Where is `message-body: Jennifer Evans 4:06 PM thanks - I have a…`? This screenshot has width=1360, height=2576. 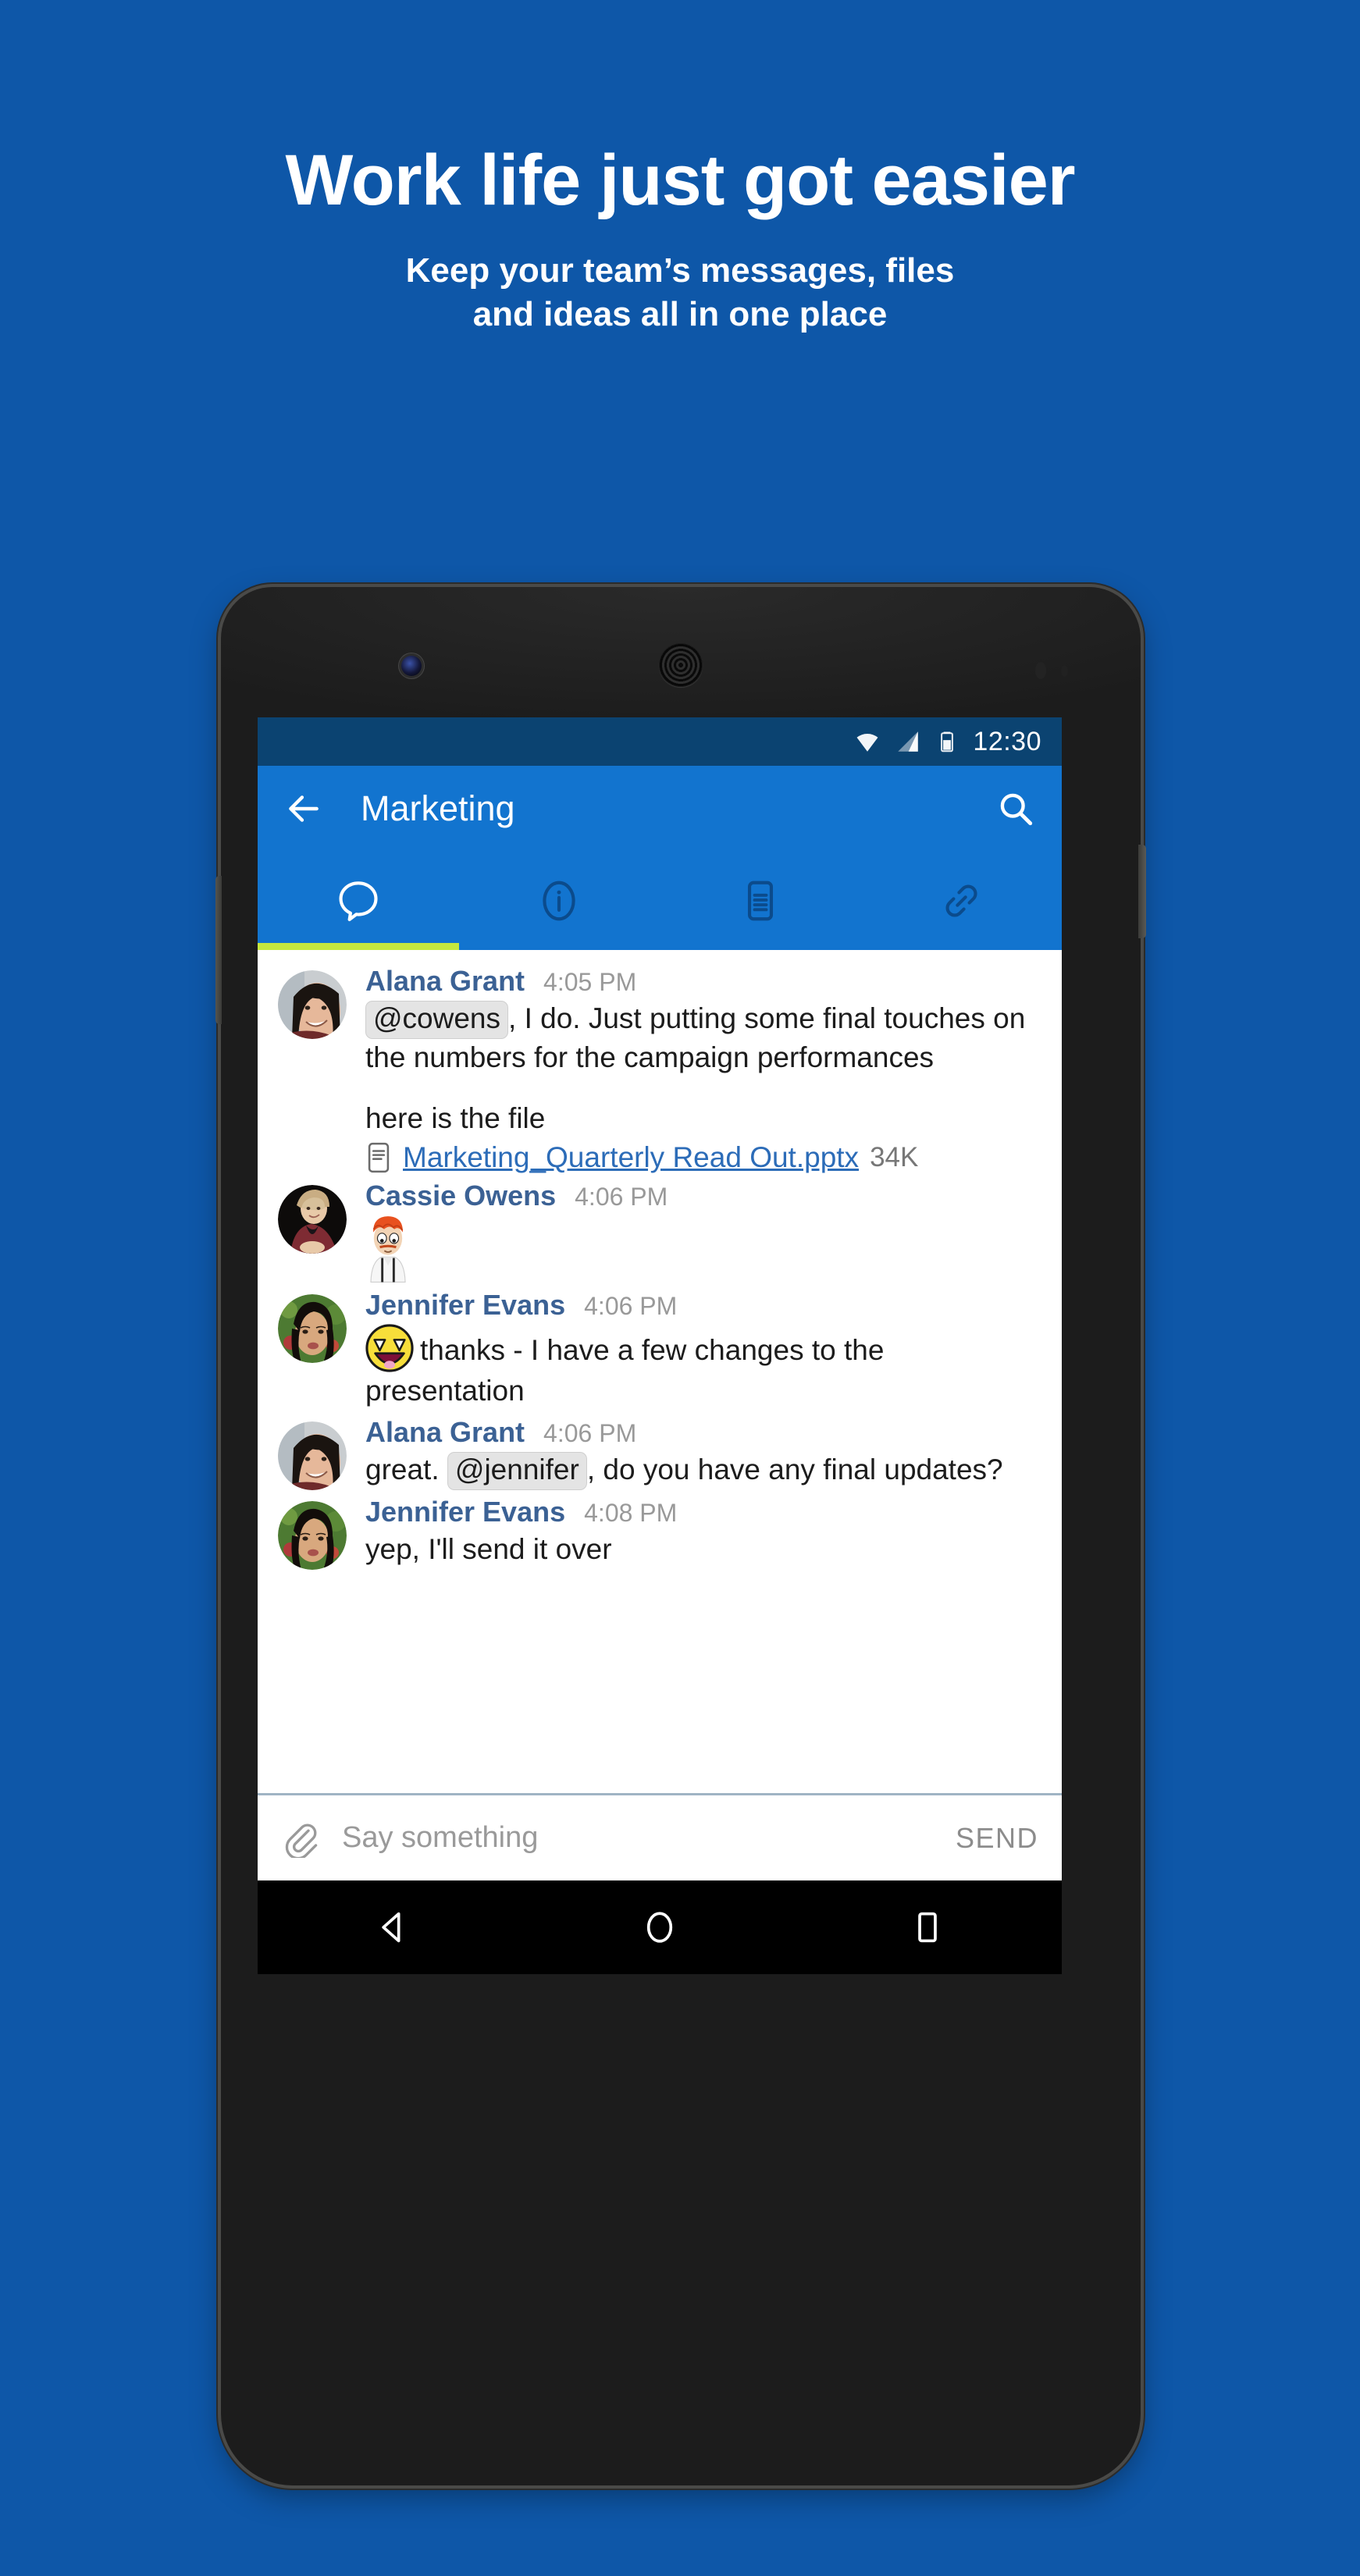
message-body: Jennifer Evans 4:06 PM thanks - I have a… is located at coordinates (703, 1351).